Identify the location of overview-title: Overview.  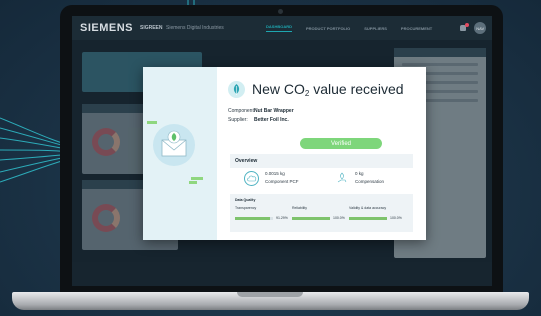
(246, 161).